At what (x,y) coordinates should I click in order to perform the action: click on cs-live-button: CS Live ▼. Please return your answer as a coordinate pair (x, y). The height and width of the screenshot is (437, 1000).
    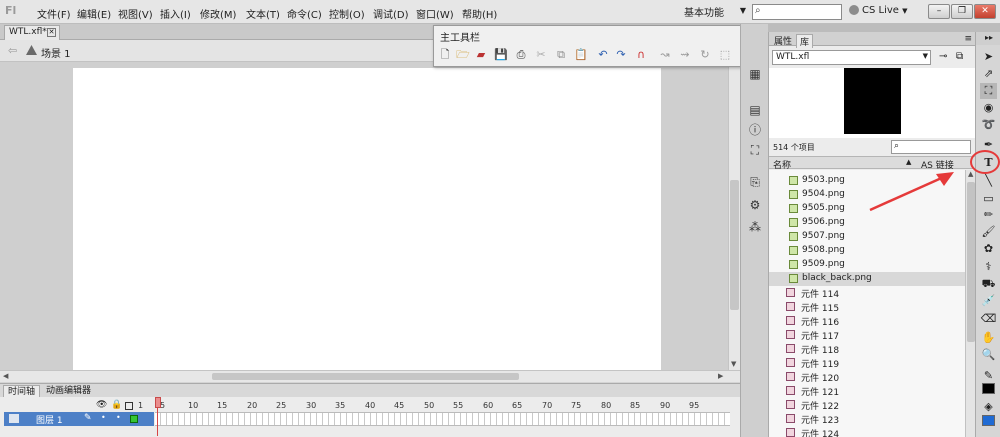
    Looking at the image, I should click on (878, 10).